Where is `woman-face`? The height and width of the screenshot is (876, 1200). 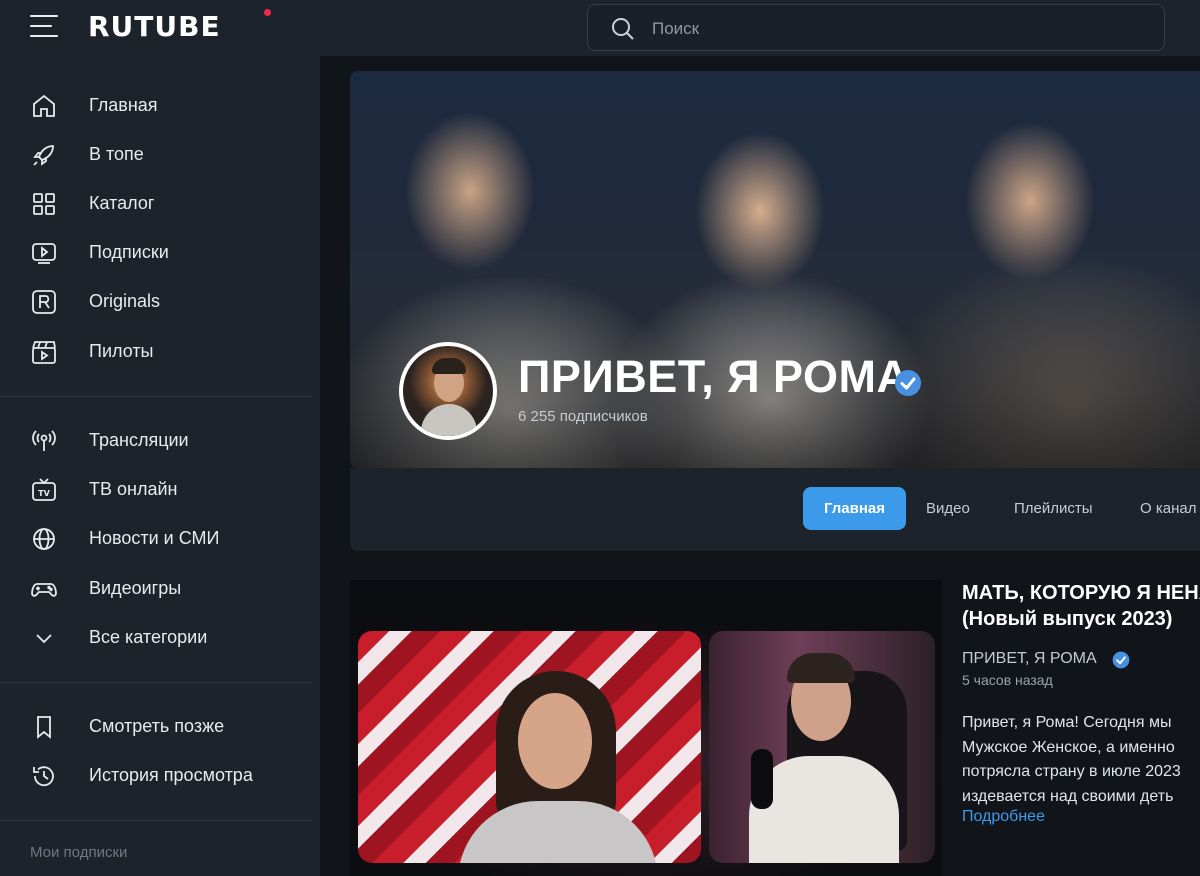
woman-face is located at coordinates (555, 741).